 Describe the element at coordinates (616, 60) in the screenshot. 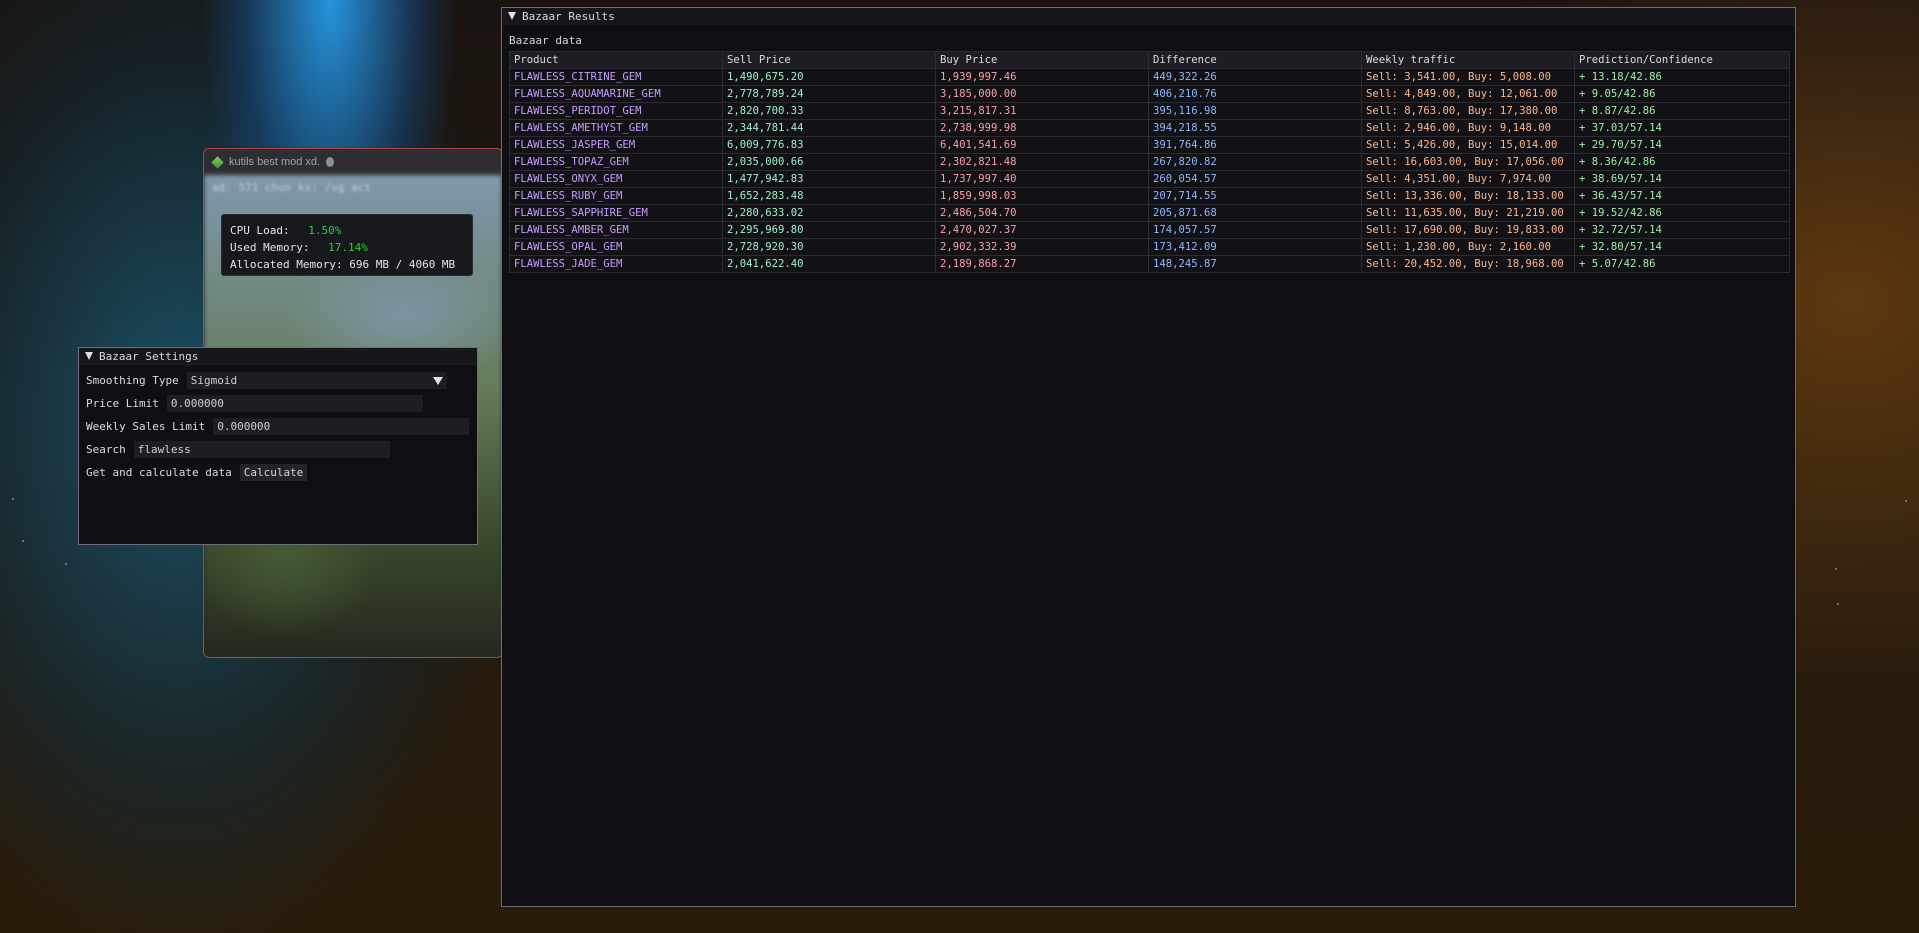

I see `column-header-product: Product` at that location.